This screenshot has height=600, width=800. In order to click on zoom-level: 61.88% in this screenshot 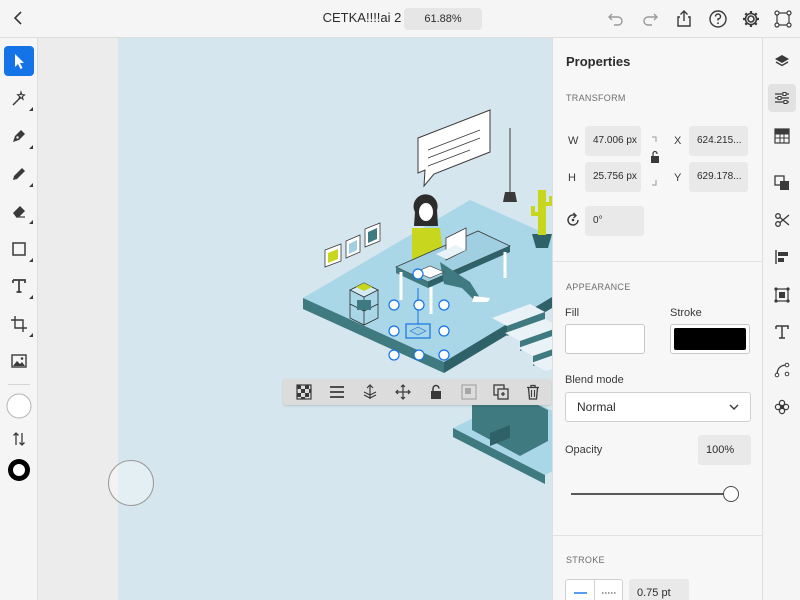, I will do `click(443, 19)`.